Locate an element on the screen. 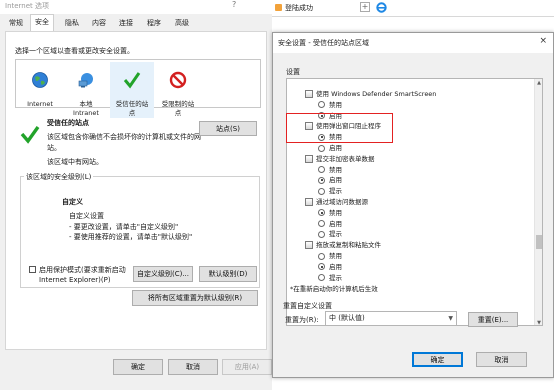 This screenshot has height=390, width=554. reset-to-dropdown: 中 (默认值) ▼ is located at coordinates (391, 318).